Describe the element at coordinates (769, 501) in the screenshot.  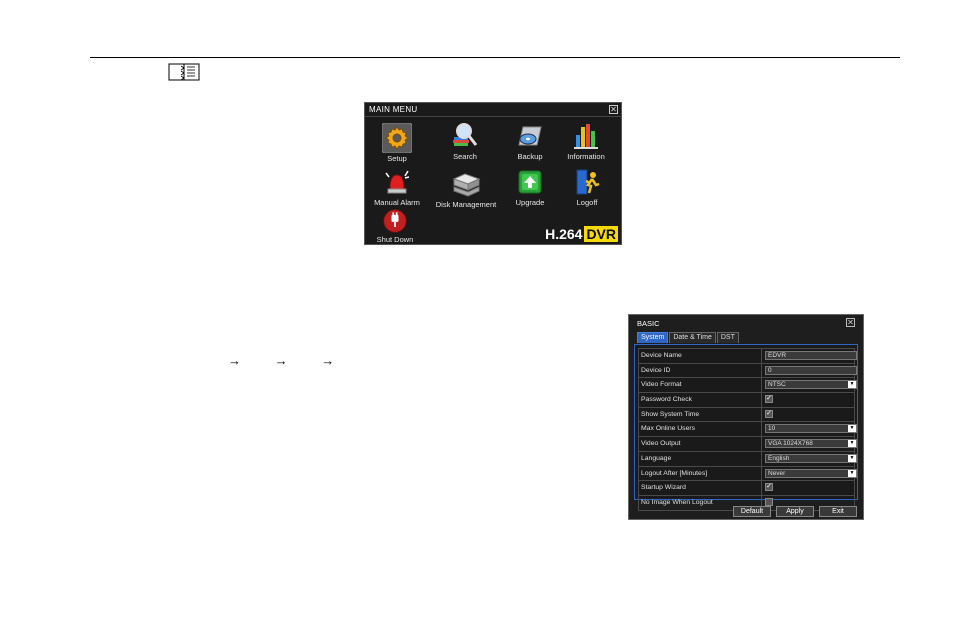
I see `no-image-when-logout-checkbox` at that location.